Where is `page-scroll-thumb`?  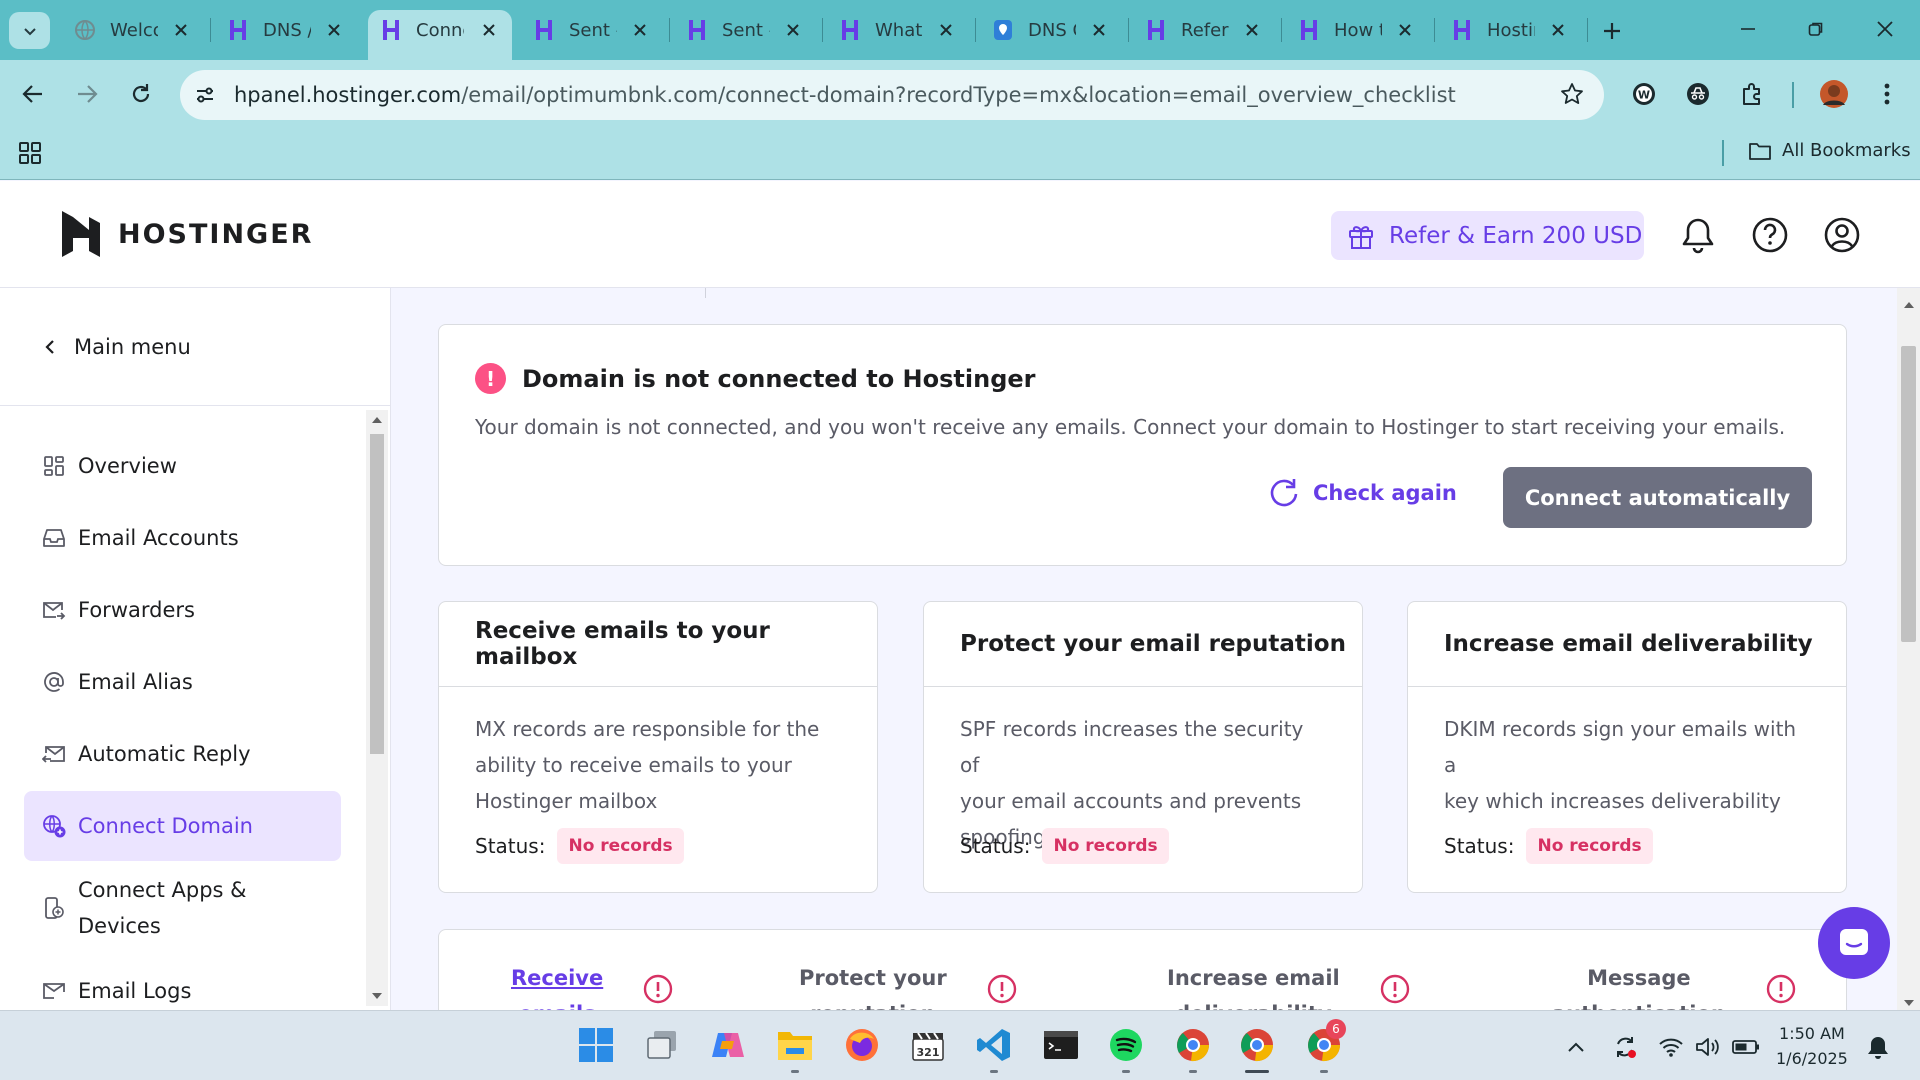 page-scroll-thumb is located at coordinates (1908, 494).